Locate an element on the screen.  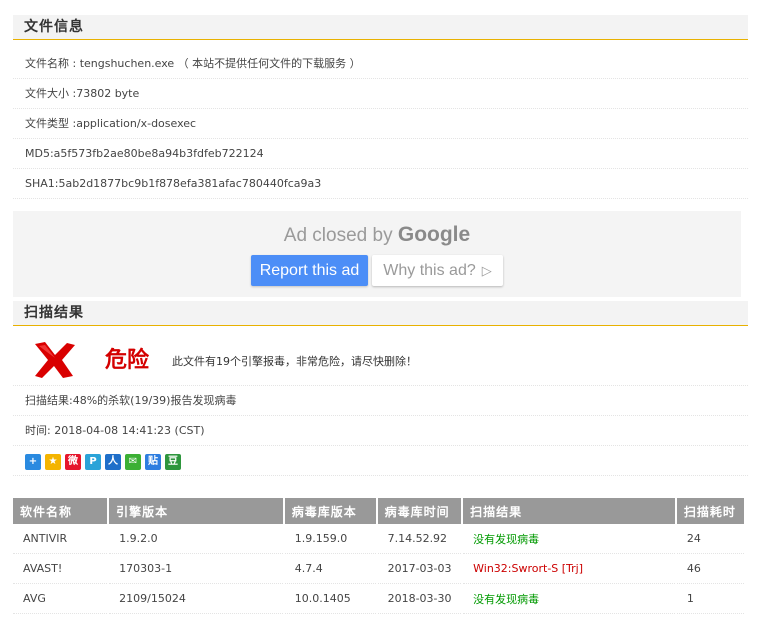
adchoices-icon: ▷ is located at coordinates (486, 270).